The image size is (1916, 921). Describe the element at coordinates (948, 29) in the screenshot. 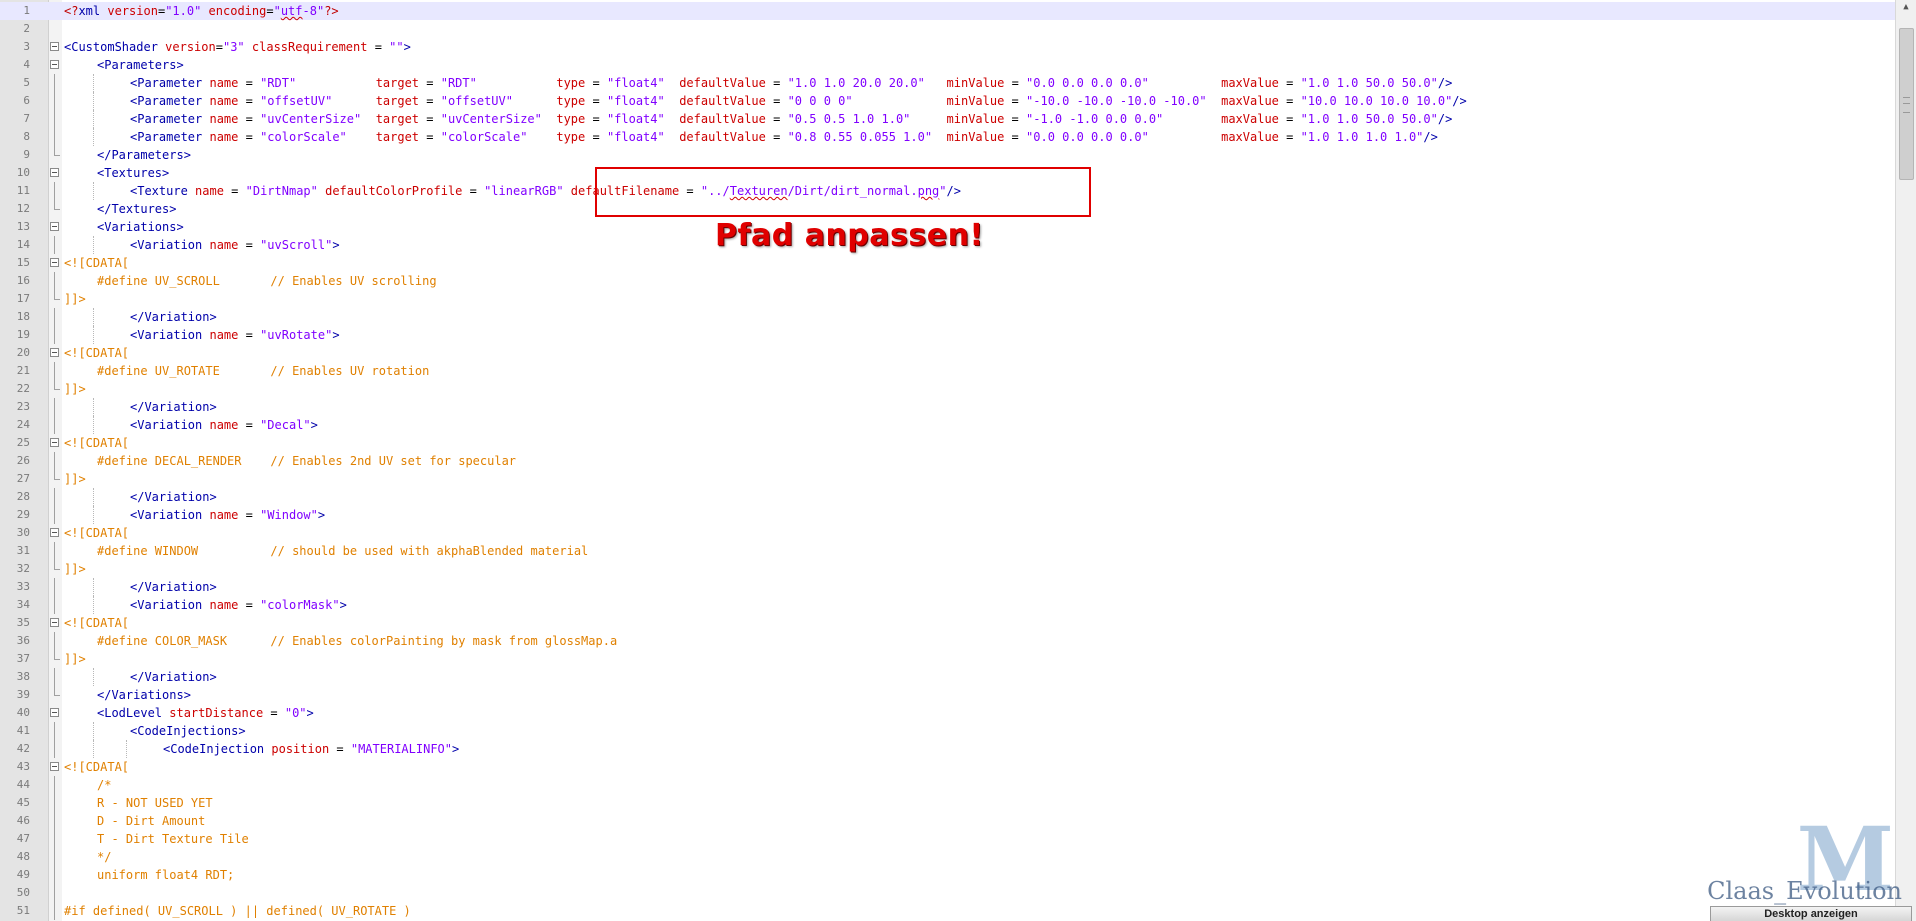

I see `code-line: 2` at that location.